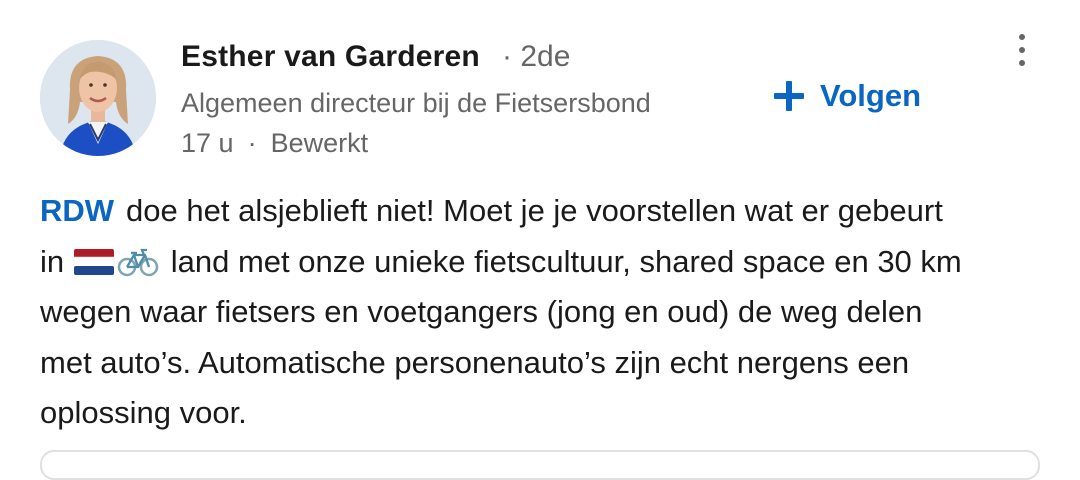  What do you see at coordinates (207, 143) in the screenshot?
I see `post-time: 17 u` at bounding box center [207, 143].